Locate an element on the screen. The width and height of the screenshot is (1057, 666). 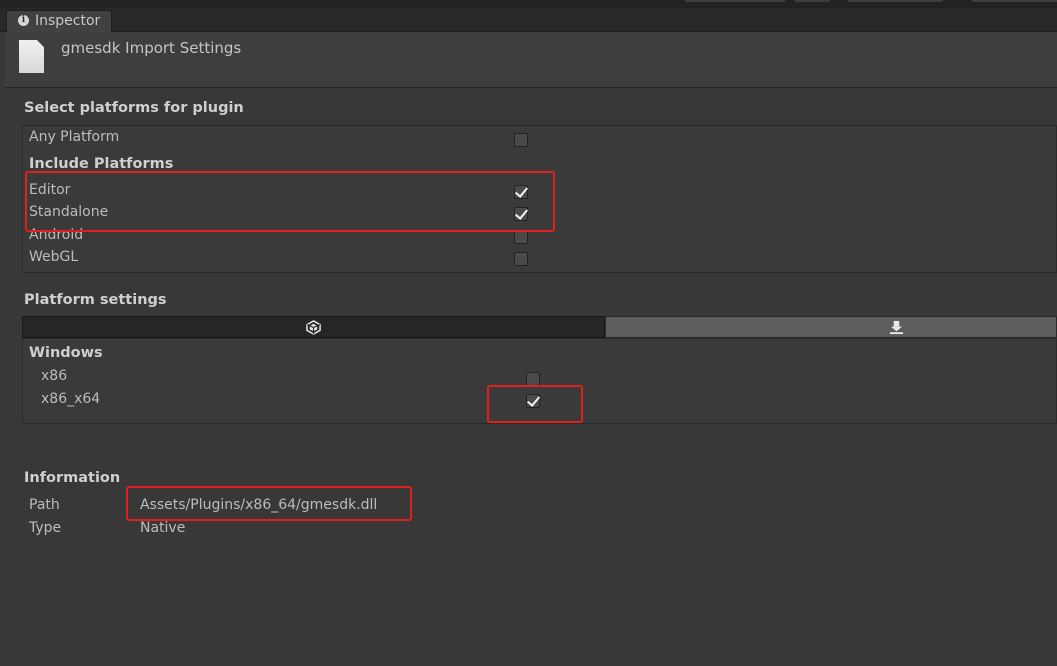
windows-title: Windows is located at coordinates (66, 353).